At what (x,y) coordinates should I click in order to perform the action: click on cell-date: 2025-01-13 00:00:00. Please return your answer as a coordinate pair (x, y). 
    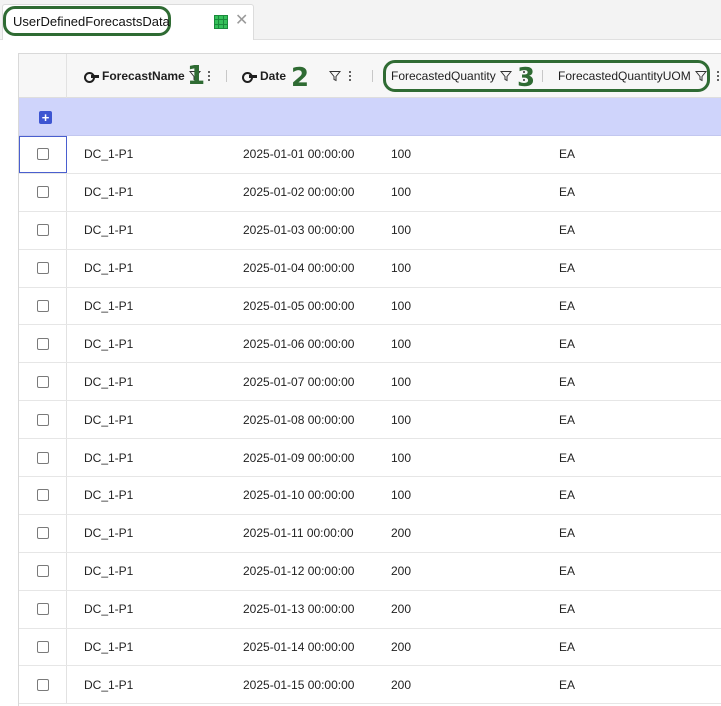
    Looking at the image, I should click on (298, 609).